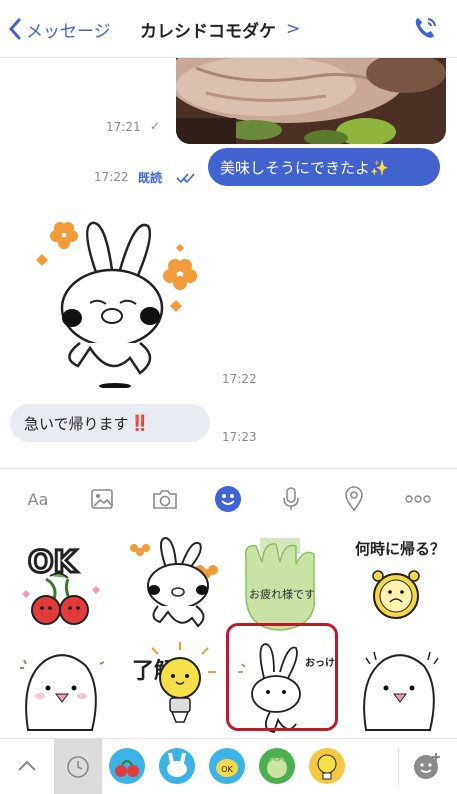 This screenshot has width=457, height=794. I want to click on sent-check-icon: ✓, so click(155, 126).